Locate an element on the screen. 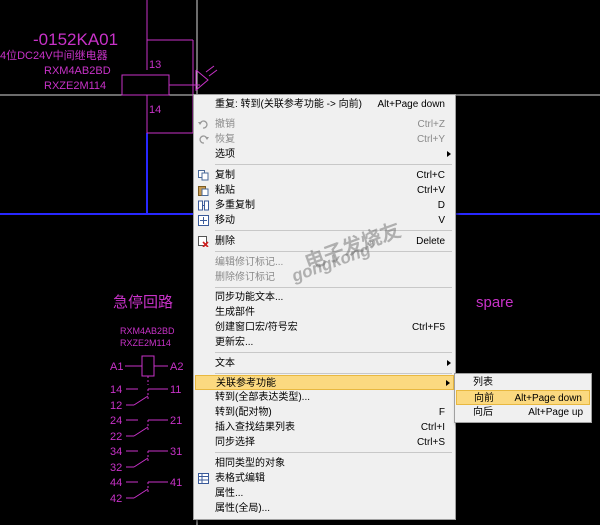 The height and width of the screenshot is (525, 600). menu-item-multi-copy: 多重复制 D is located at coordinates (324, 205).